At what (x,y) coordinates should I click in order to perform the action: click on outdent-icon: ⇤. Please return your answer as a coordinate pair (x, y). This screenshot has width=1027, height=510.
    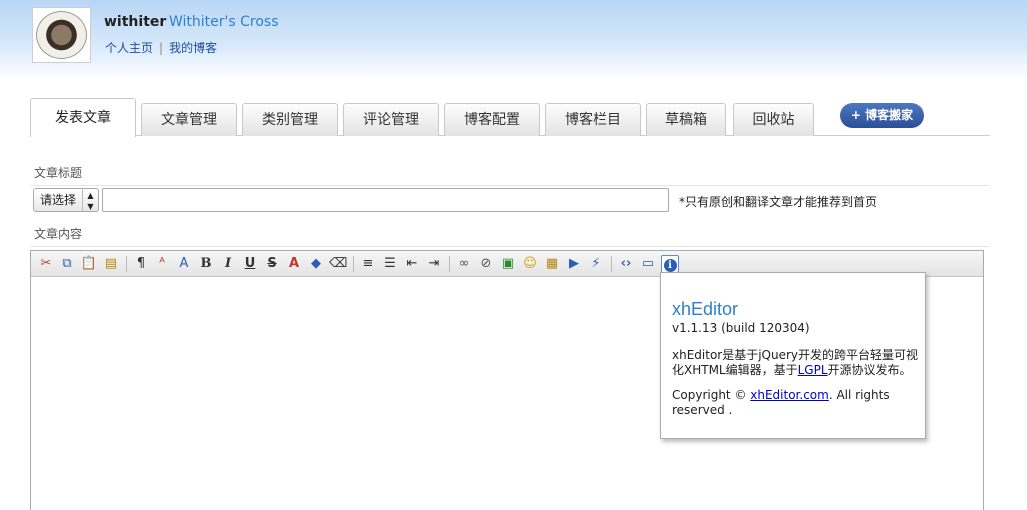
    Looking at the image, I should click on (412, 264).